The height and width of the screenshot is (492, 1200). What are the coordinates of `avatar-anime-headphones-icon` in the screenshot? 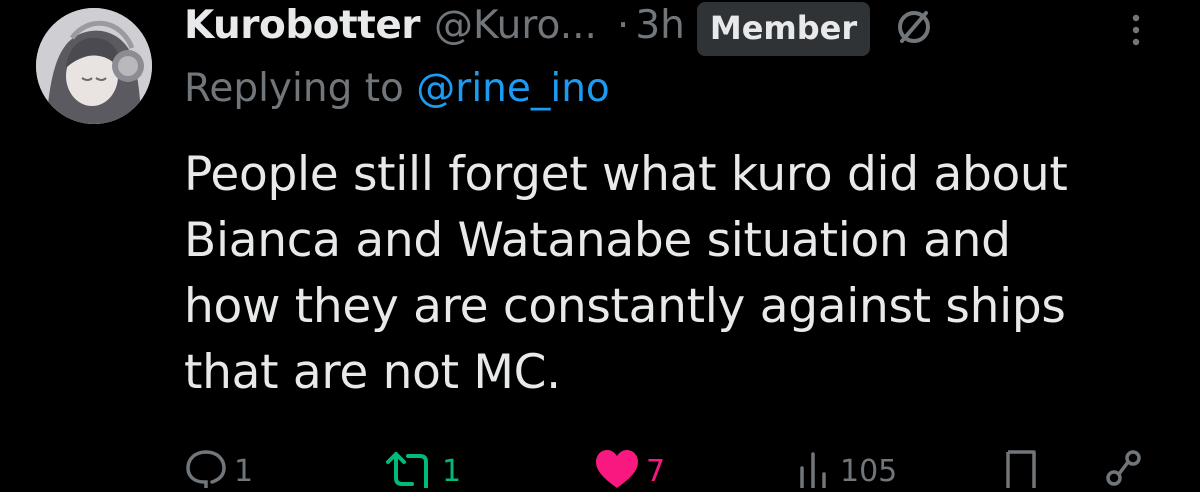 It's located at (94, 66).